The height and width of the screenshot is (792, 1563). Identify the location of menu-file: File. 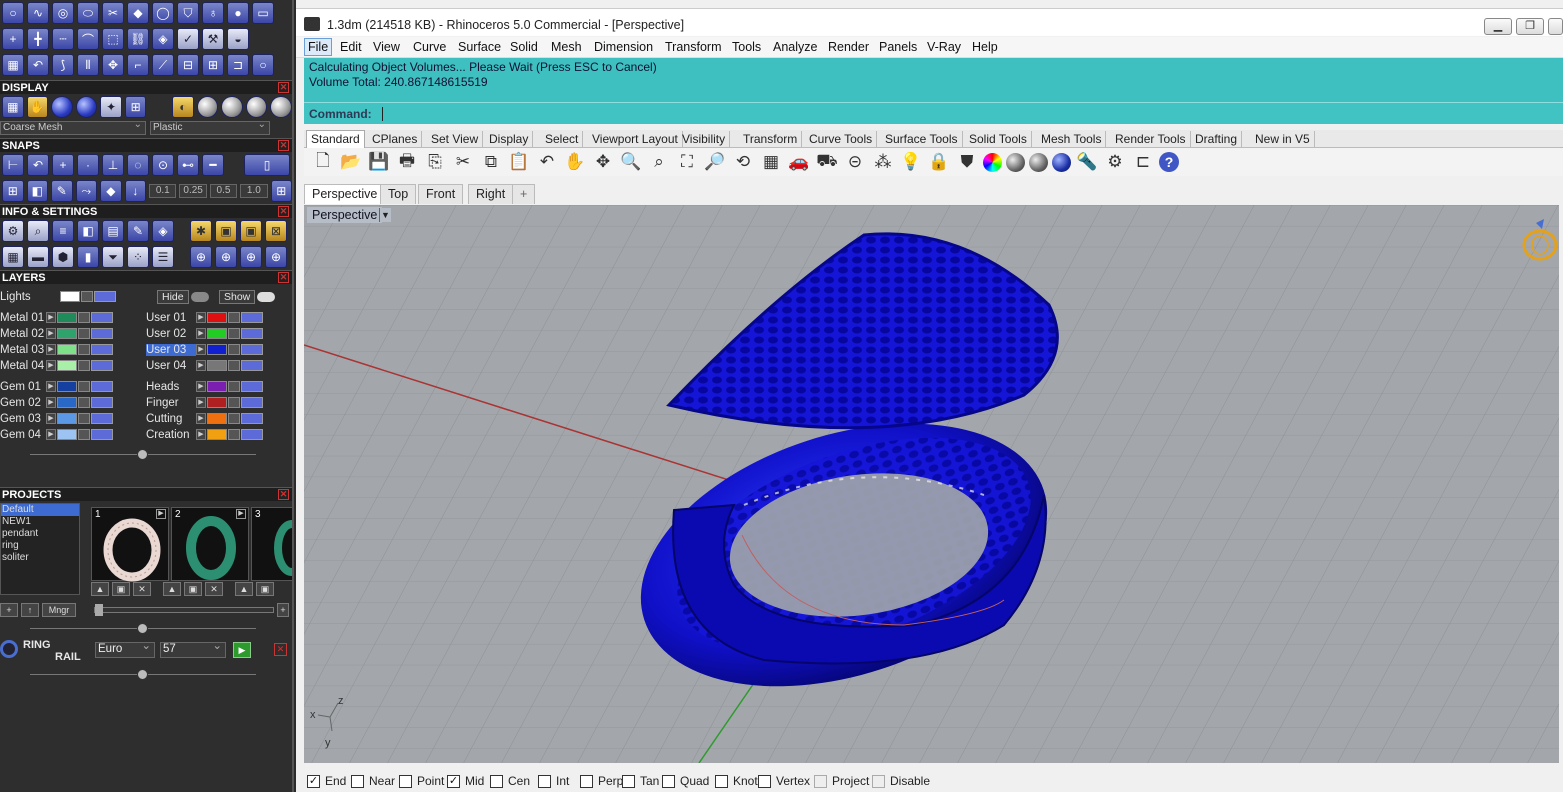
(318, 47).